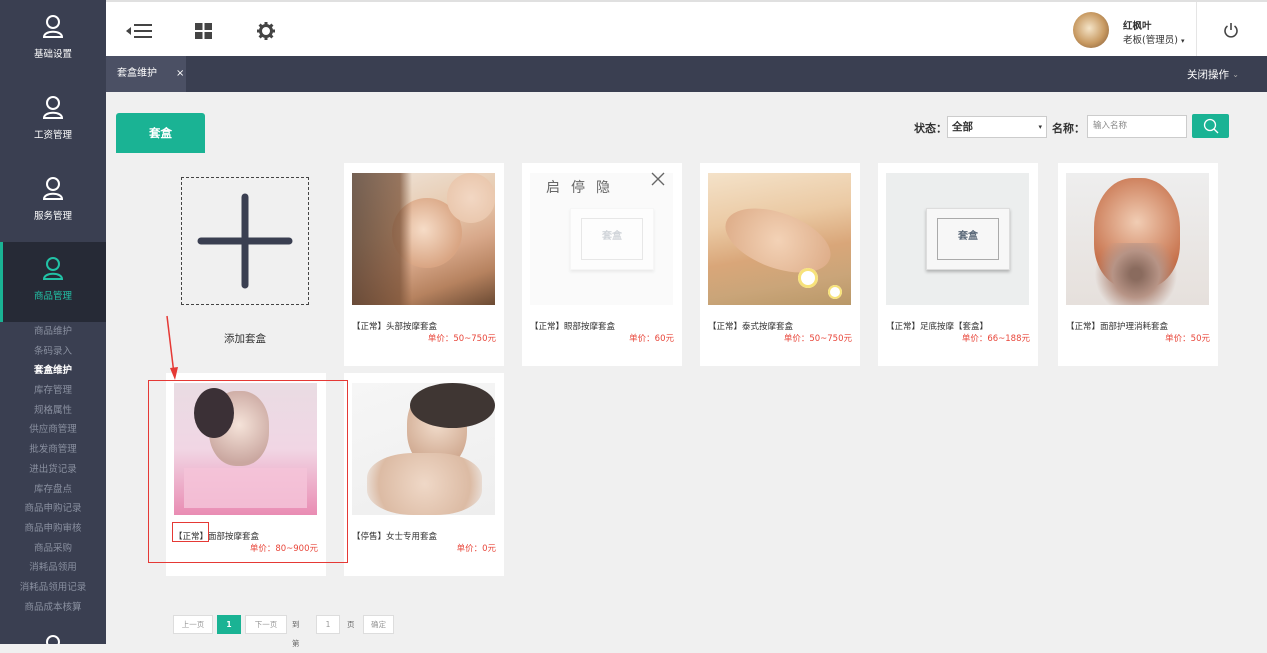  What do you see at coordinates (245, 339) in the screenshot?
I see `add-package-label: 添加套盒` at bounding box center [245, 339].